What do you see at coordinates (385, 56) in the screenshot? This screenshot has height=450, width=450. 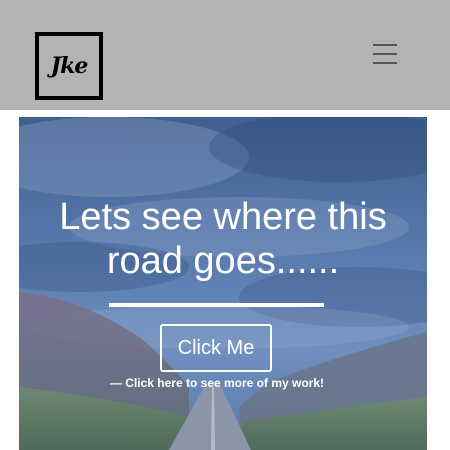 I see `hamburger-menu-icon` at bounding box center [385, 56].